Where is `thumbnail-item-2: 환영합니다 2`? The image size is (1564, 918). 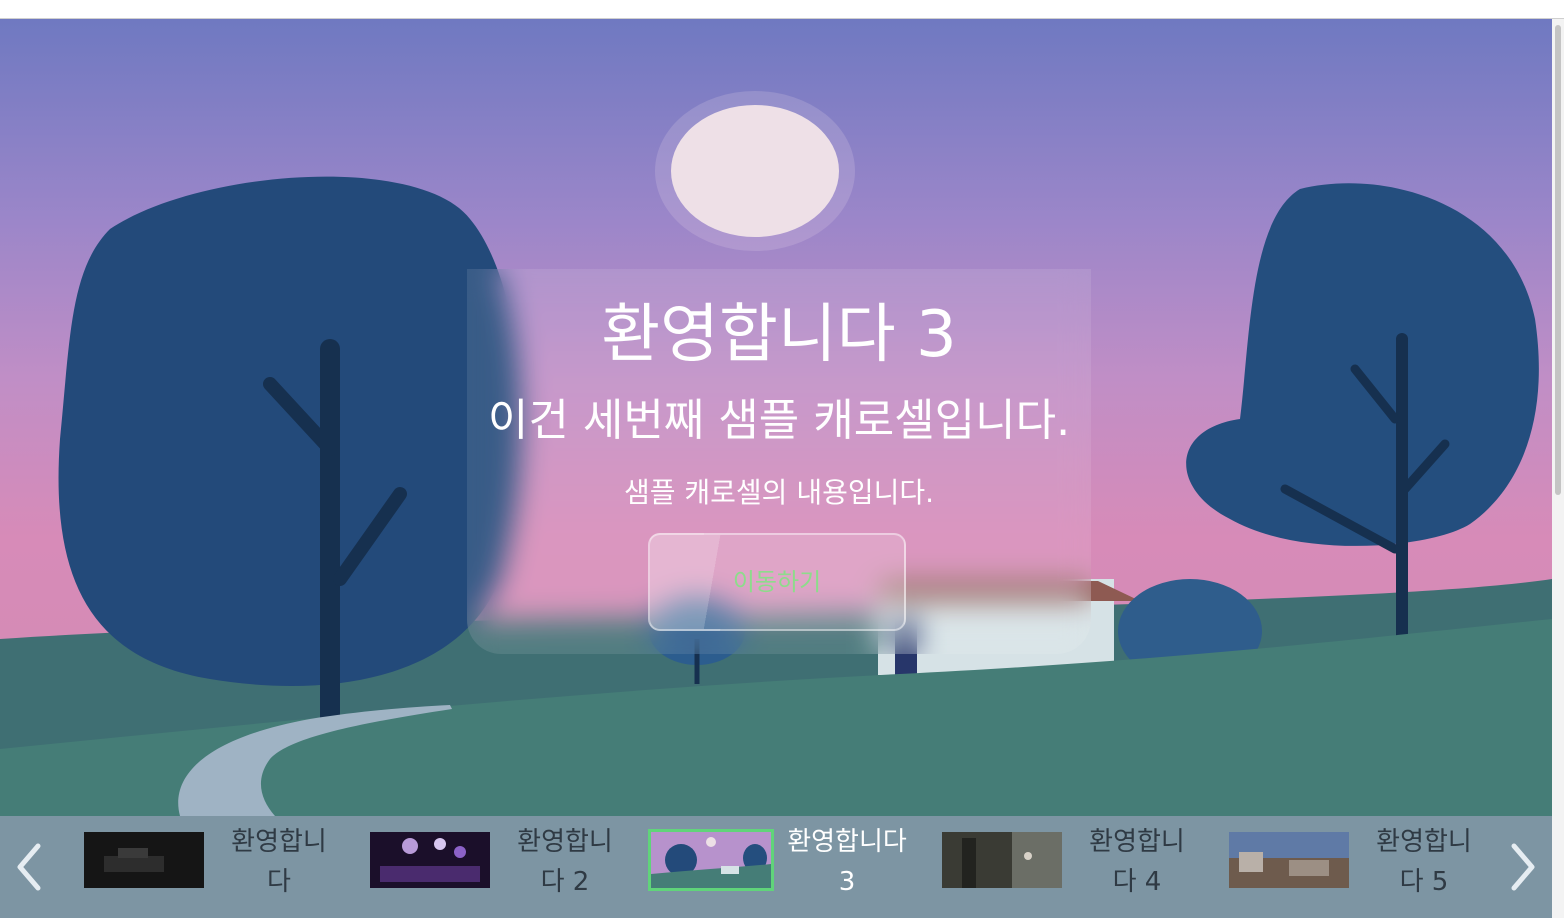
thumbnail-item-2: 환영합니다 2 is located at coordinates (500, 865).